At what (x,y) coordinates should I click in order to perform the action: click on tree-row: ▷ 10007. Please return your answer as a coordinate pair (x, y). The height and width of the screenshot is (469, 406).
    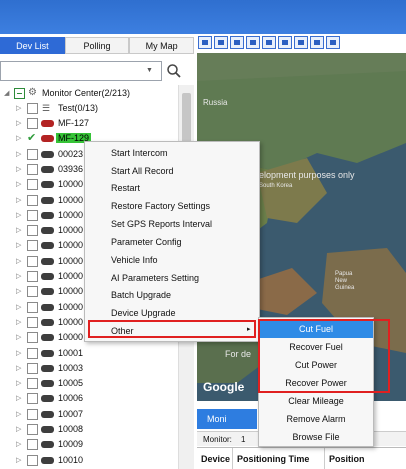
    Looking at the image, I should click on (89, 414).